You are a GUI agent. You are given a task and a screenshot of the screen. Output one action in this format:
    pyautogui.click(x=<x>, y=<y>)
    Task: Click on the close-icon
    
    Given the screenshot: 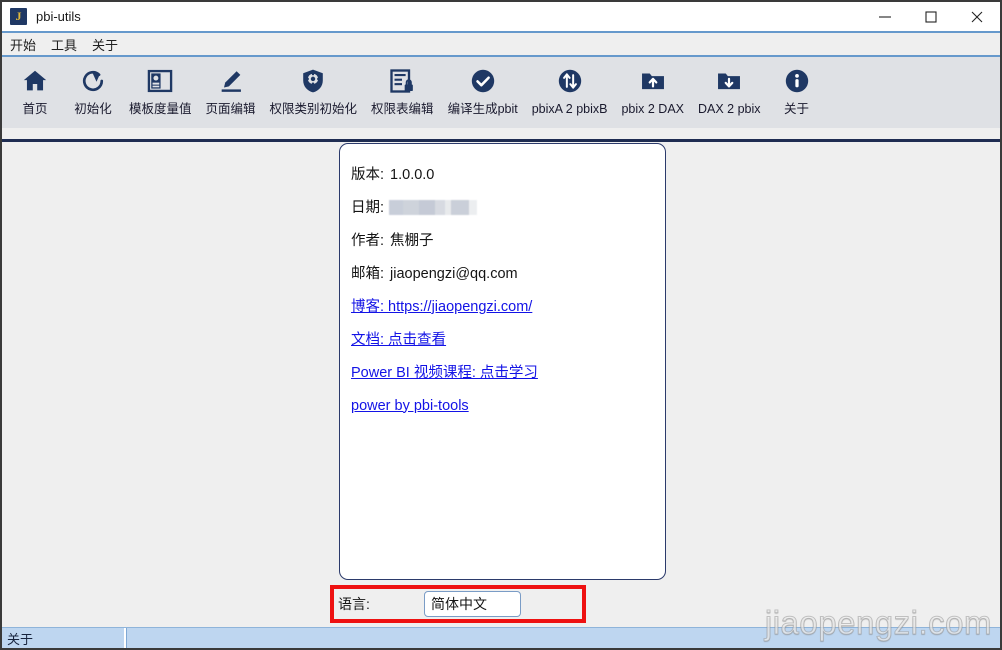 What is the action you would take?
    pyautogui.click(x=977, y=16)
    